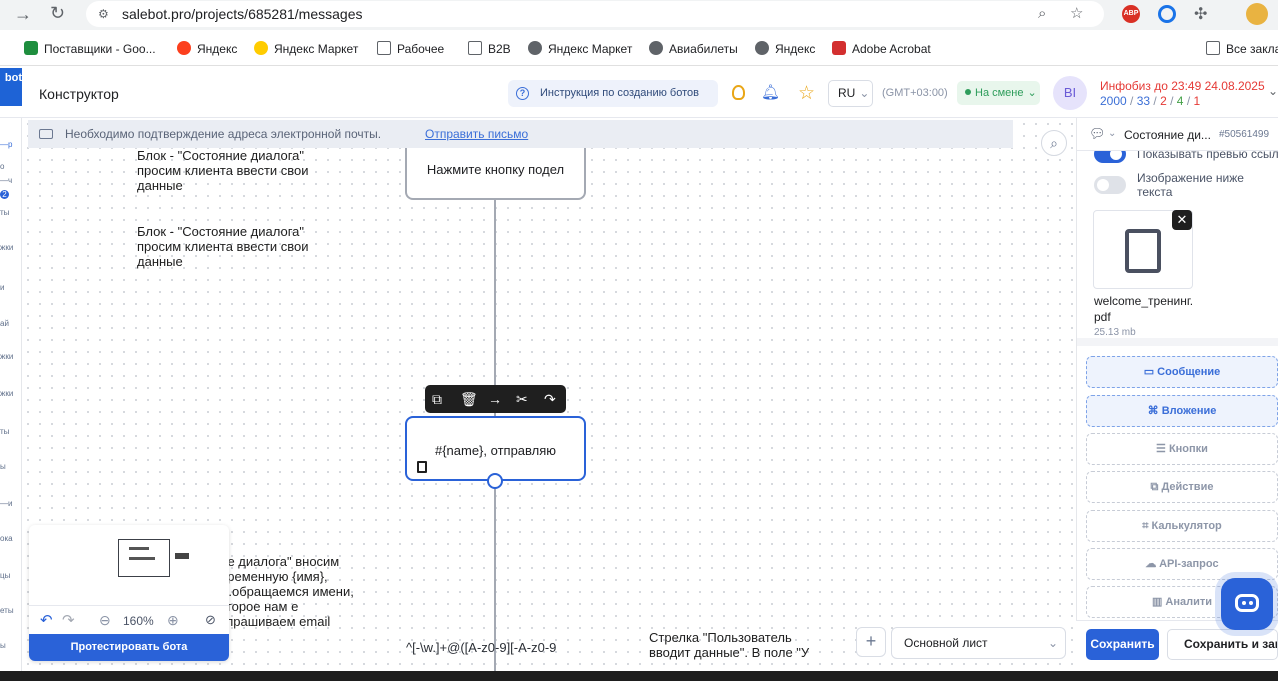 This screenshot has width=1278, height=681. What do you see at coordinates (881, 49) in the screenshot?
I see `bookmark-item: Adobe Acrobat` at bounding box center [881, 49].